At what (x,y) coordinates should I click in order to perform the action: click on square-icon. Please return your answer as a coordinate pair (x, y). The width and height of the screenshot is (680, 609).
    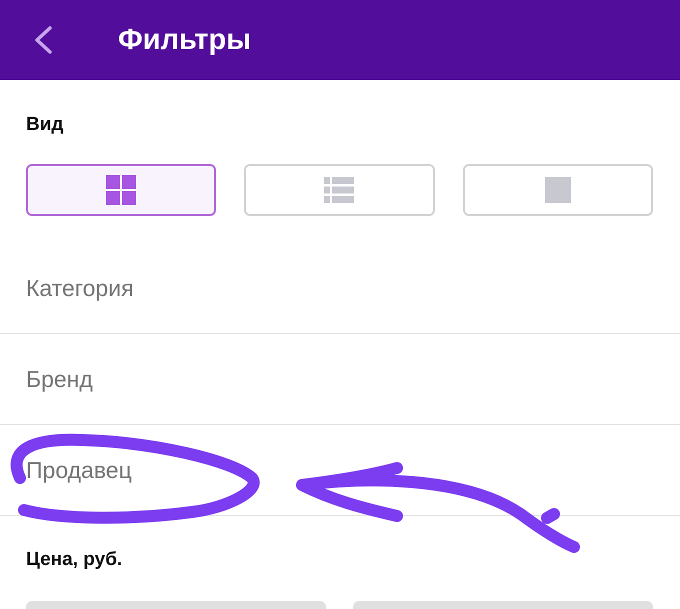
    Looking at the image, I should click on (557, 190).